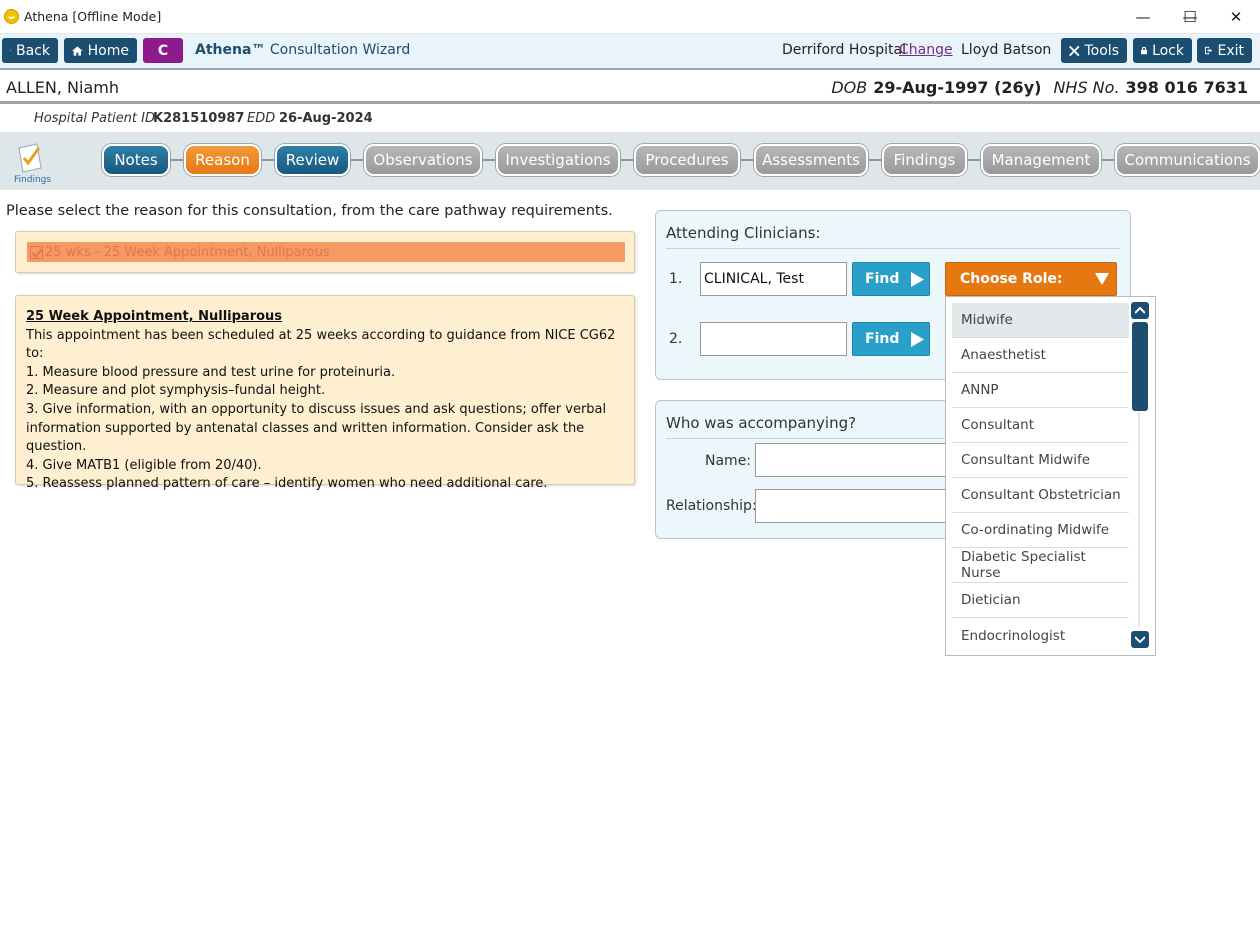  What do you see at coordinates (1011, 279) in the screenshot?
I see `choose-role-label: Choose Role:` at bounding box center [1011, 279].